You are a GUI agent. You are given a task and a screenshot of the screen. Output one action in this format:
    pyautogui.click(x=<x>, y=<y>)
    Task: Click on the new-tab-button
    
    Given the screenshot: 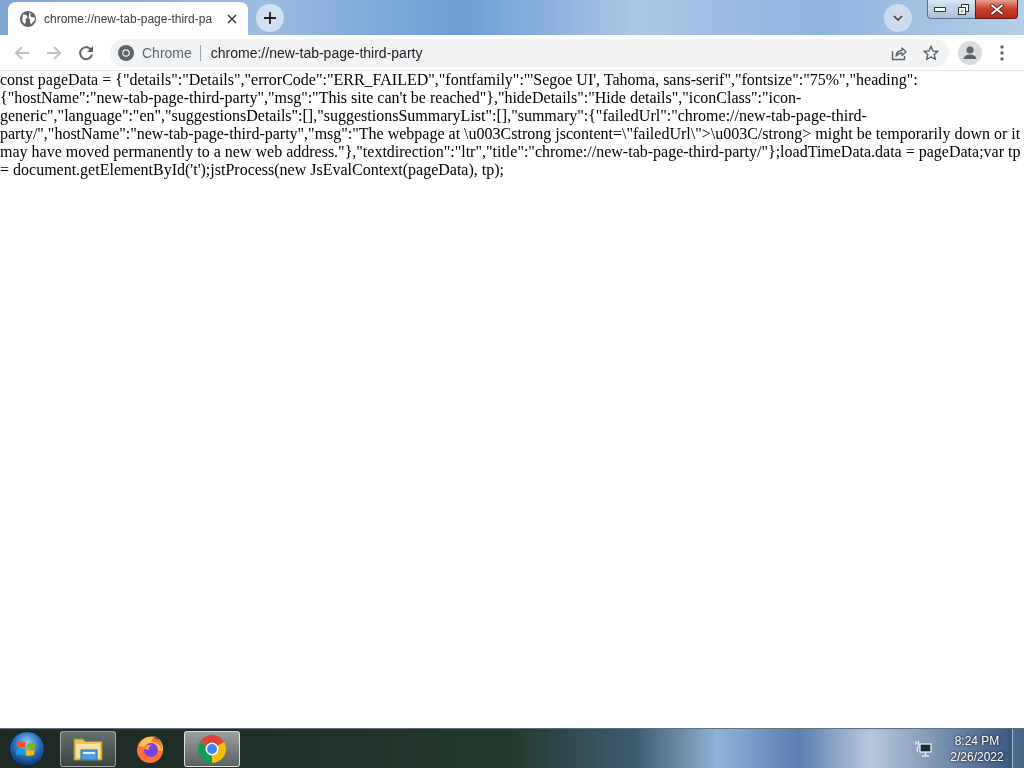 What is the action you would take?
    pyautogui.click(x=270, y=17)
    